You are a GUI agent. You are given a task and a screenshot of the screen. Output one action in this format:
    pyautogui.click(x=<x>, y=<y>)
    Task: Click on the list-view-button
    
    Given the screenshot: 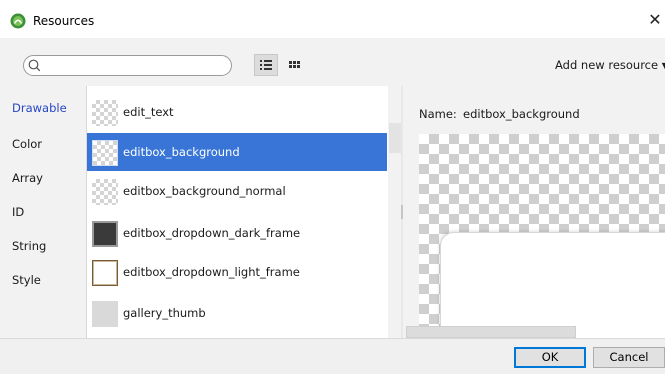 What is the action you would take?
    pyautogui.click(x=266, y=65)
    